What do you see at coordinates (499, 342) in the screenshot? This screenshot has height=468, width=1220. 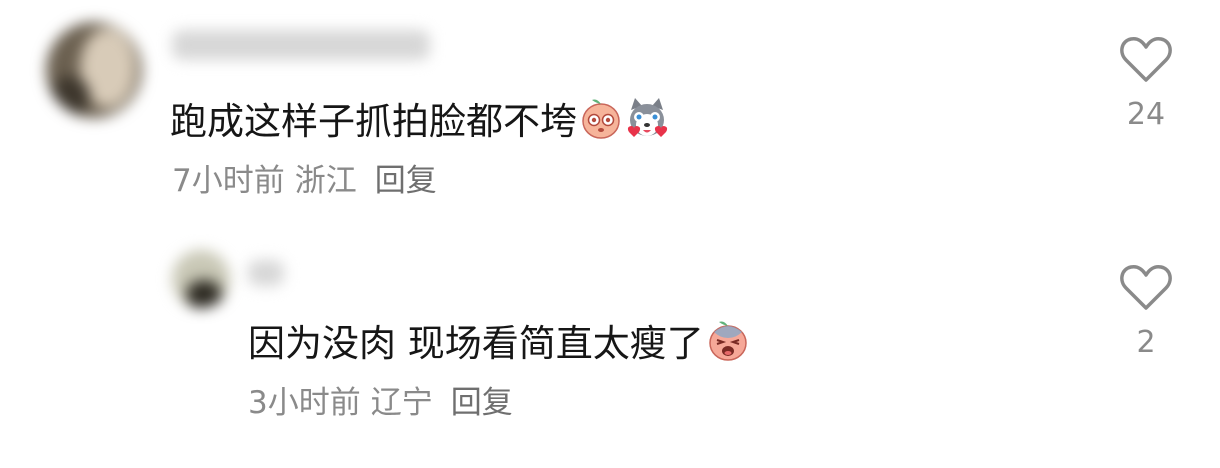 I see `comment-text: 因为没肉 现场看简直太瘦了` at bounding box center [499, 342].